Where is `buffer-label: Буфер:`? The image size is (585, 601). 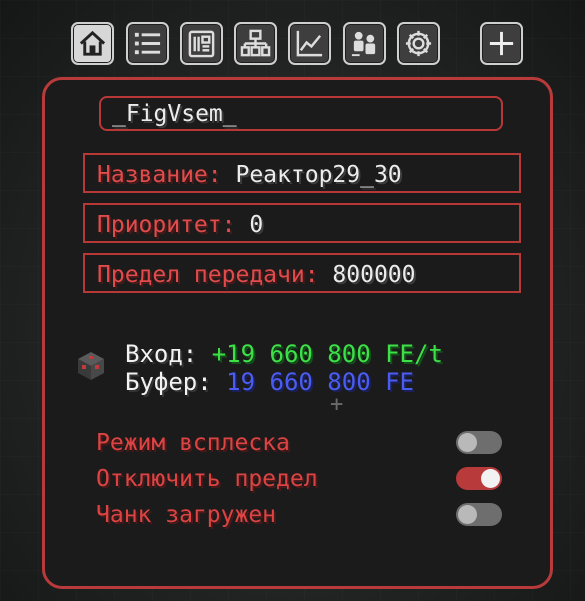 buffer-label: Буфер: is located at coordinates (168, 382).